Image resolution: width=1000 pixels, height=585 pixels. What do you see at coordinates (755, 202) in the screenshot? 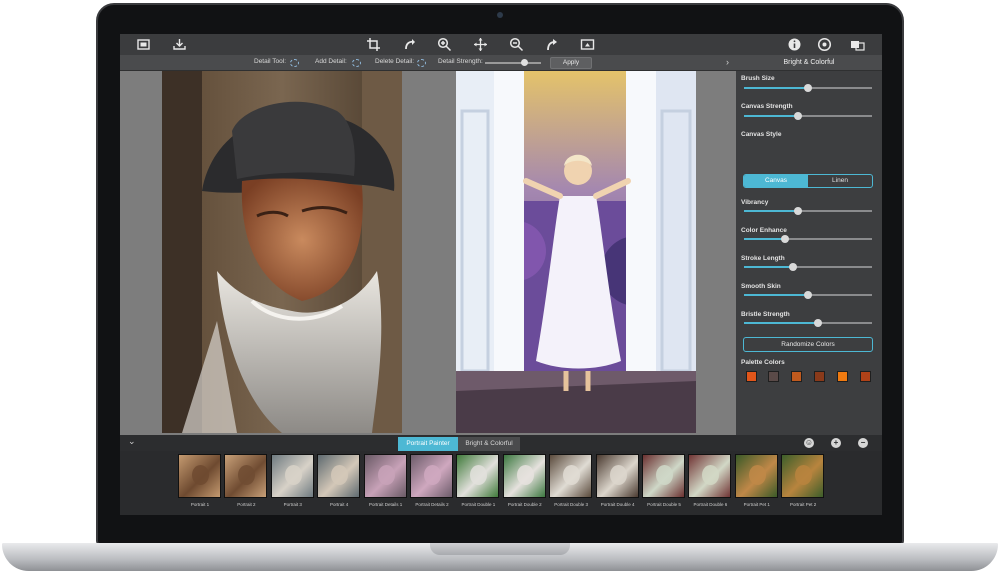
I see `vibrancy-label: Vibrancy` at bounding box center [755, 202].